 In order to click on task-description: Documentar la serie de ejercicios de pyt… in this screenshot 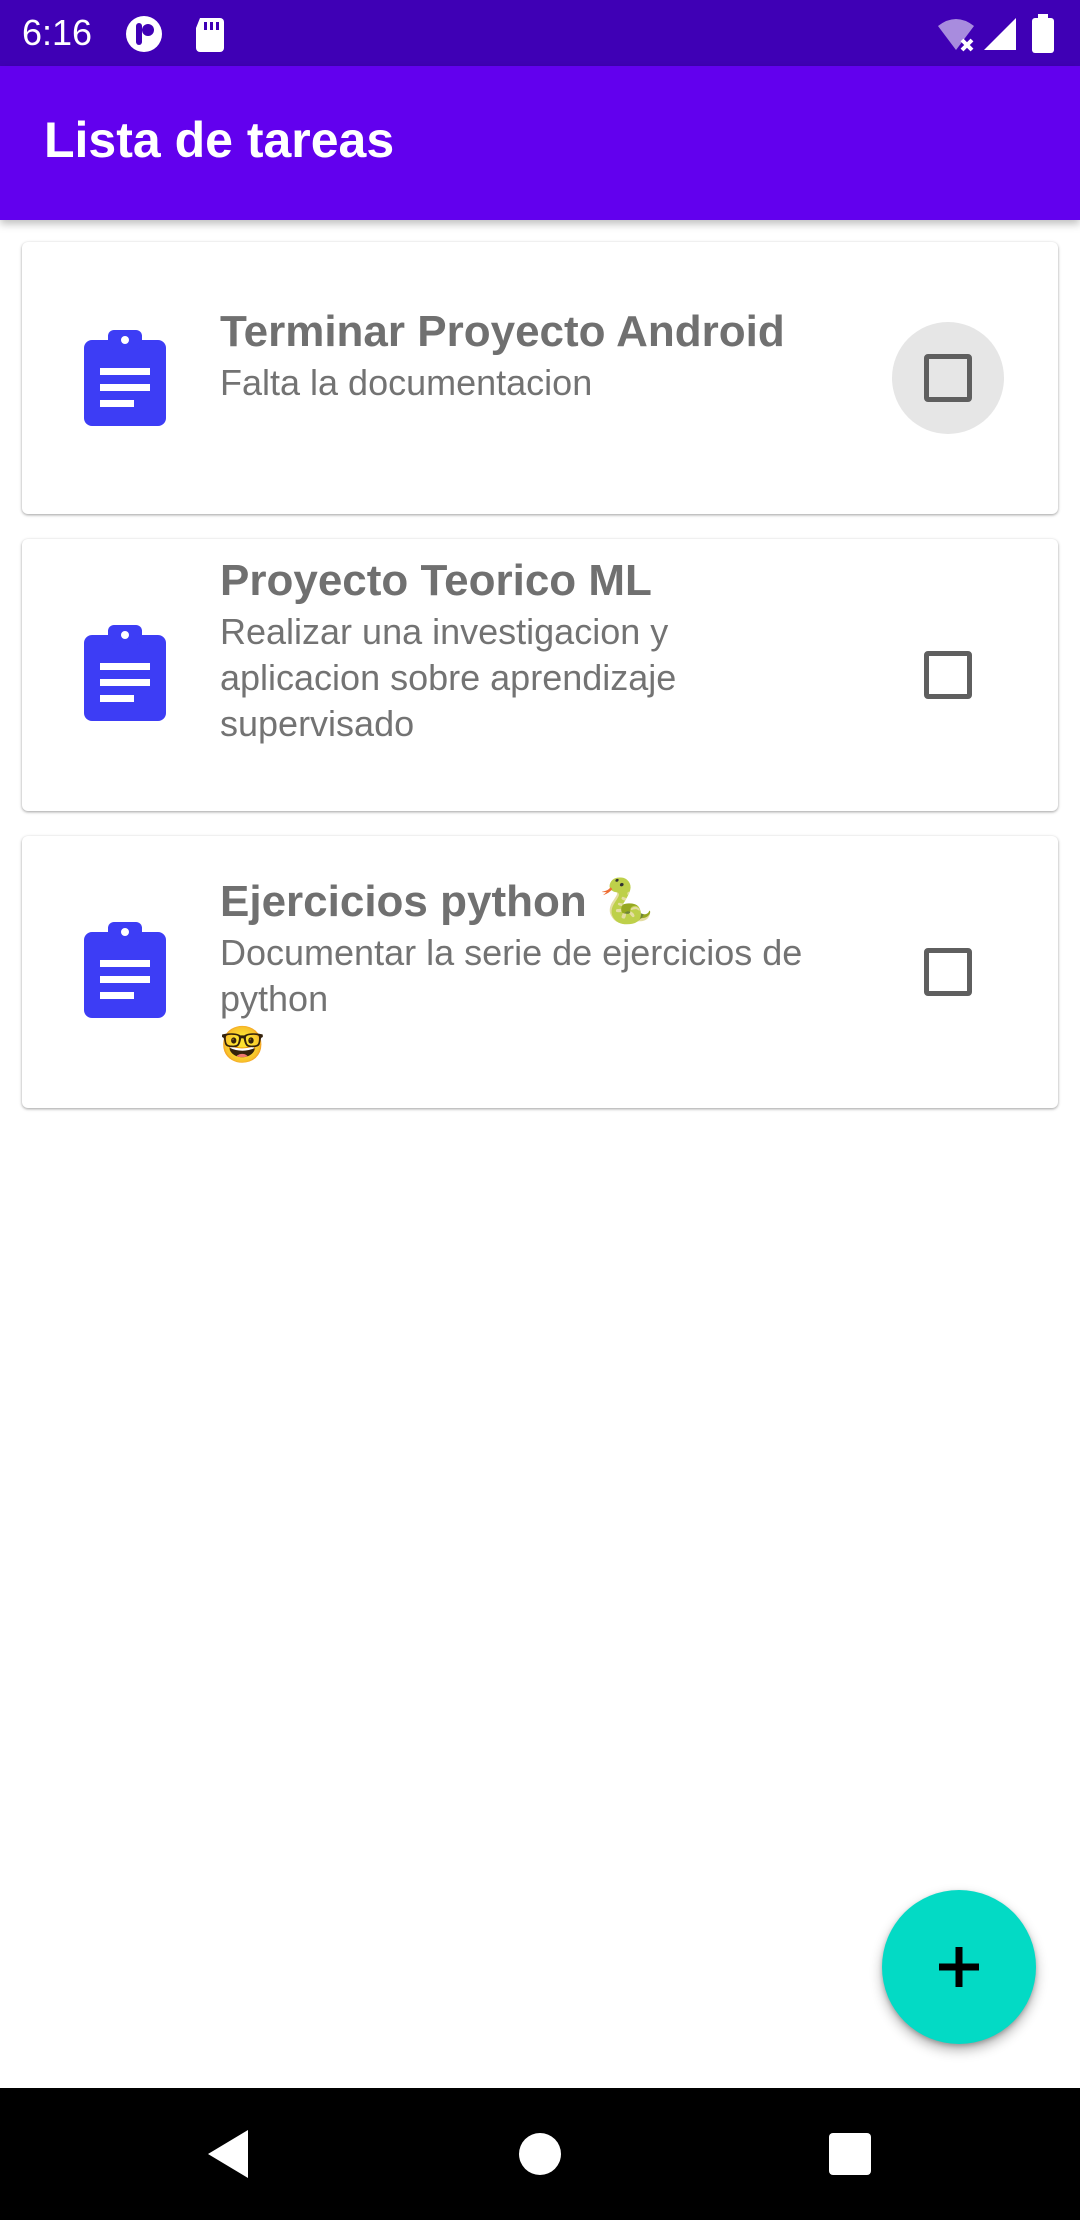, I will do `click(511, 998)`.